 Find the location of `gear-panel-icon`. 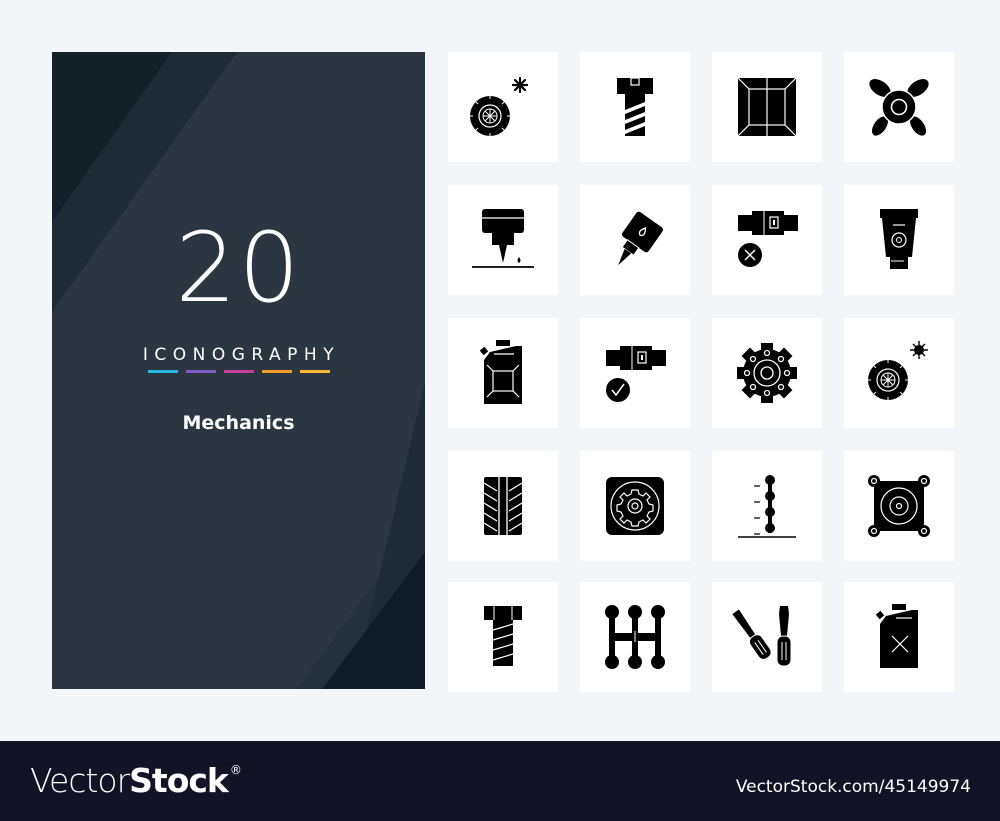

gear-panel-icon is located at coordinates (635, 506).